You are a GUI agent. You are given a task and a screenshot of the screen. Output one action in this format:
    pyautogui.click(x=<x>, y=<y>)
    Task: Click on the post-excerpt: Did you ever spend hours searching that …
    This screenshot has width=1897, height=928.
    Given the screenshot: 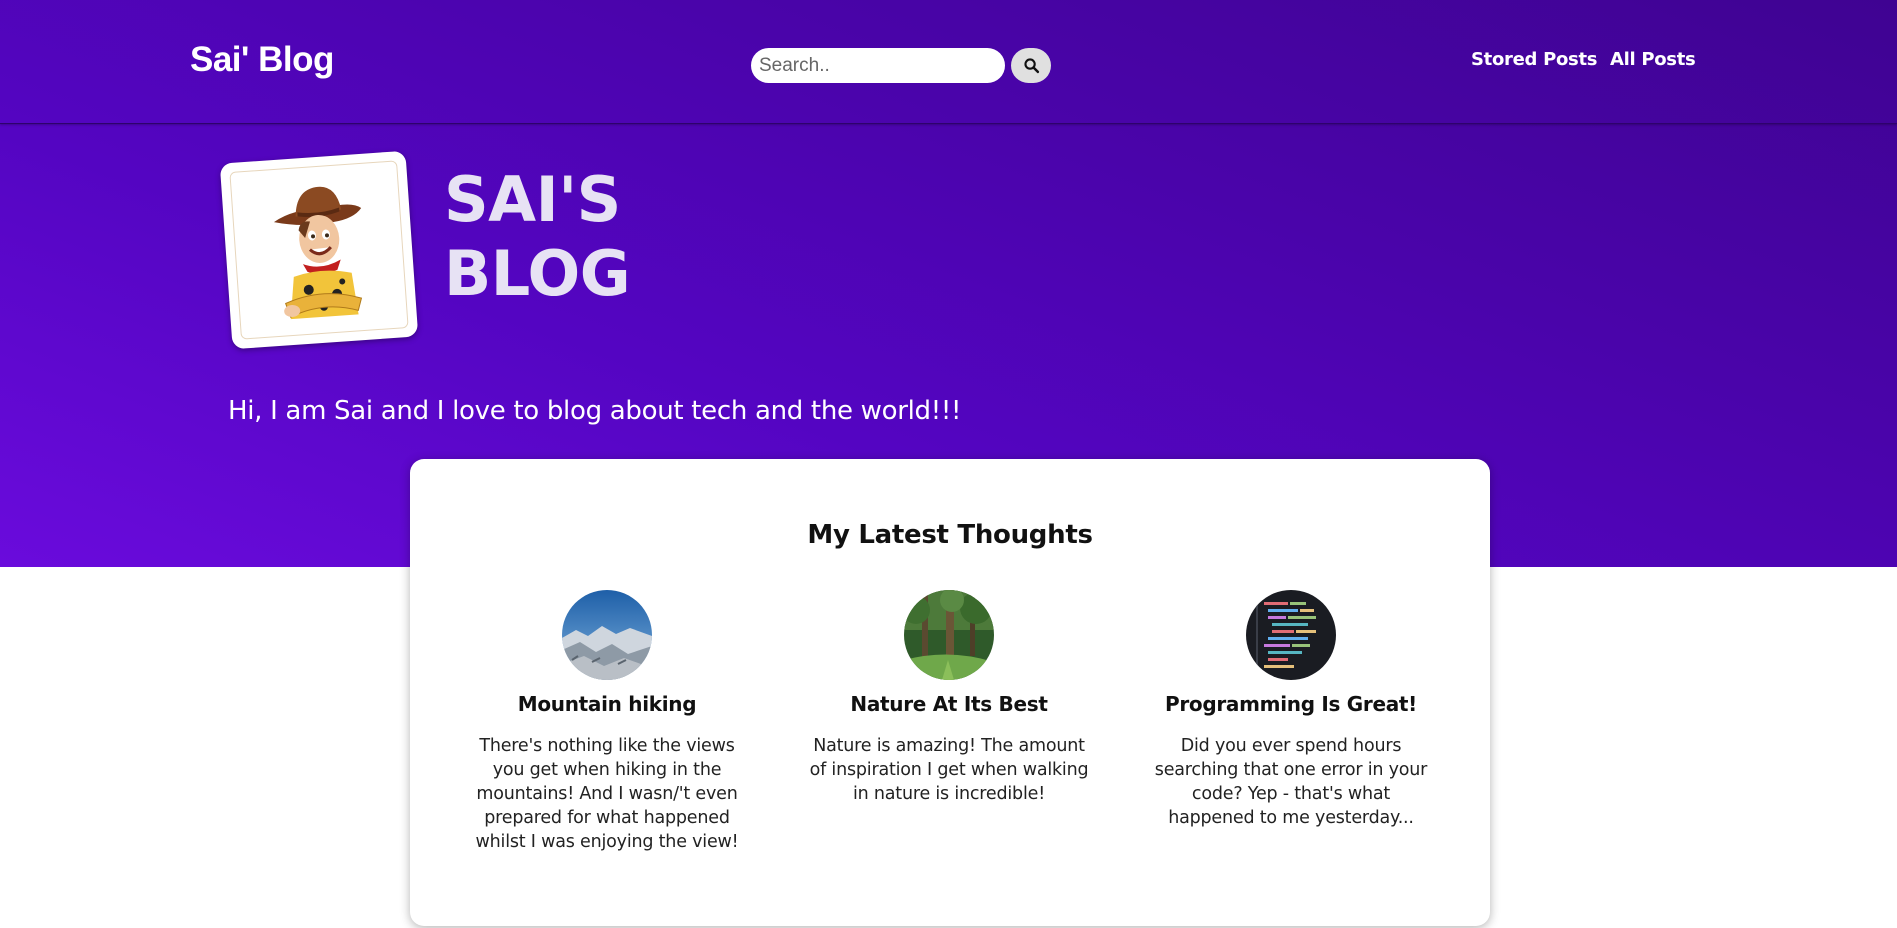 What is the action you would take?
    pyautogui.click(x=1291, y=782)
    